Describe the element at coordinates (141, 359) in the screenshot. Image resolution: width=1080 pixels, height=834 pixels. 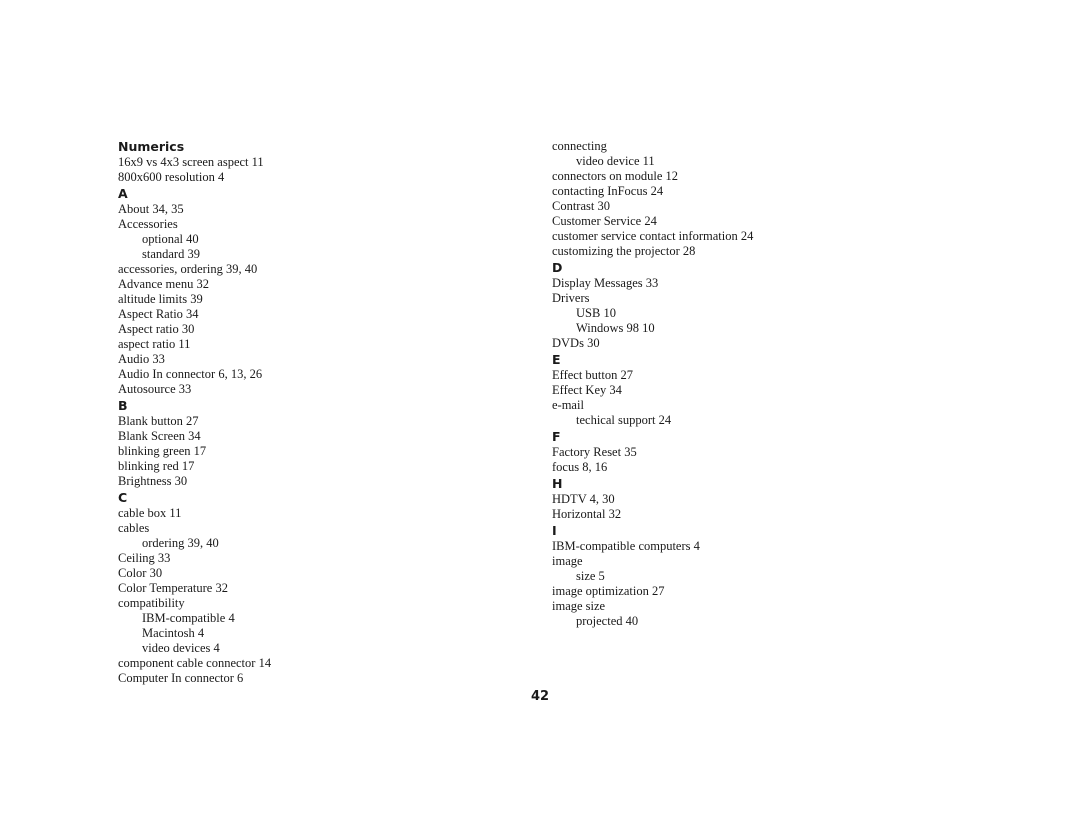
I see `index-entry: Audio 33` at that location.